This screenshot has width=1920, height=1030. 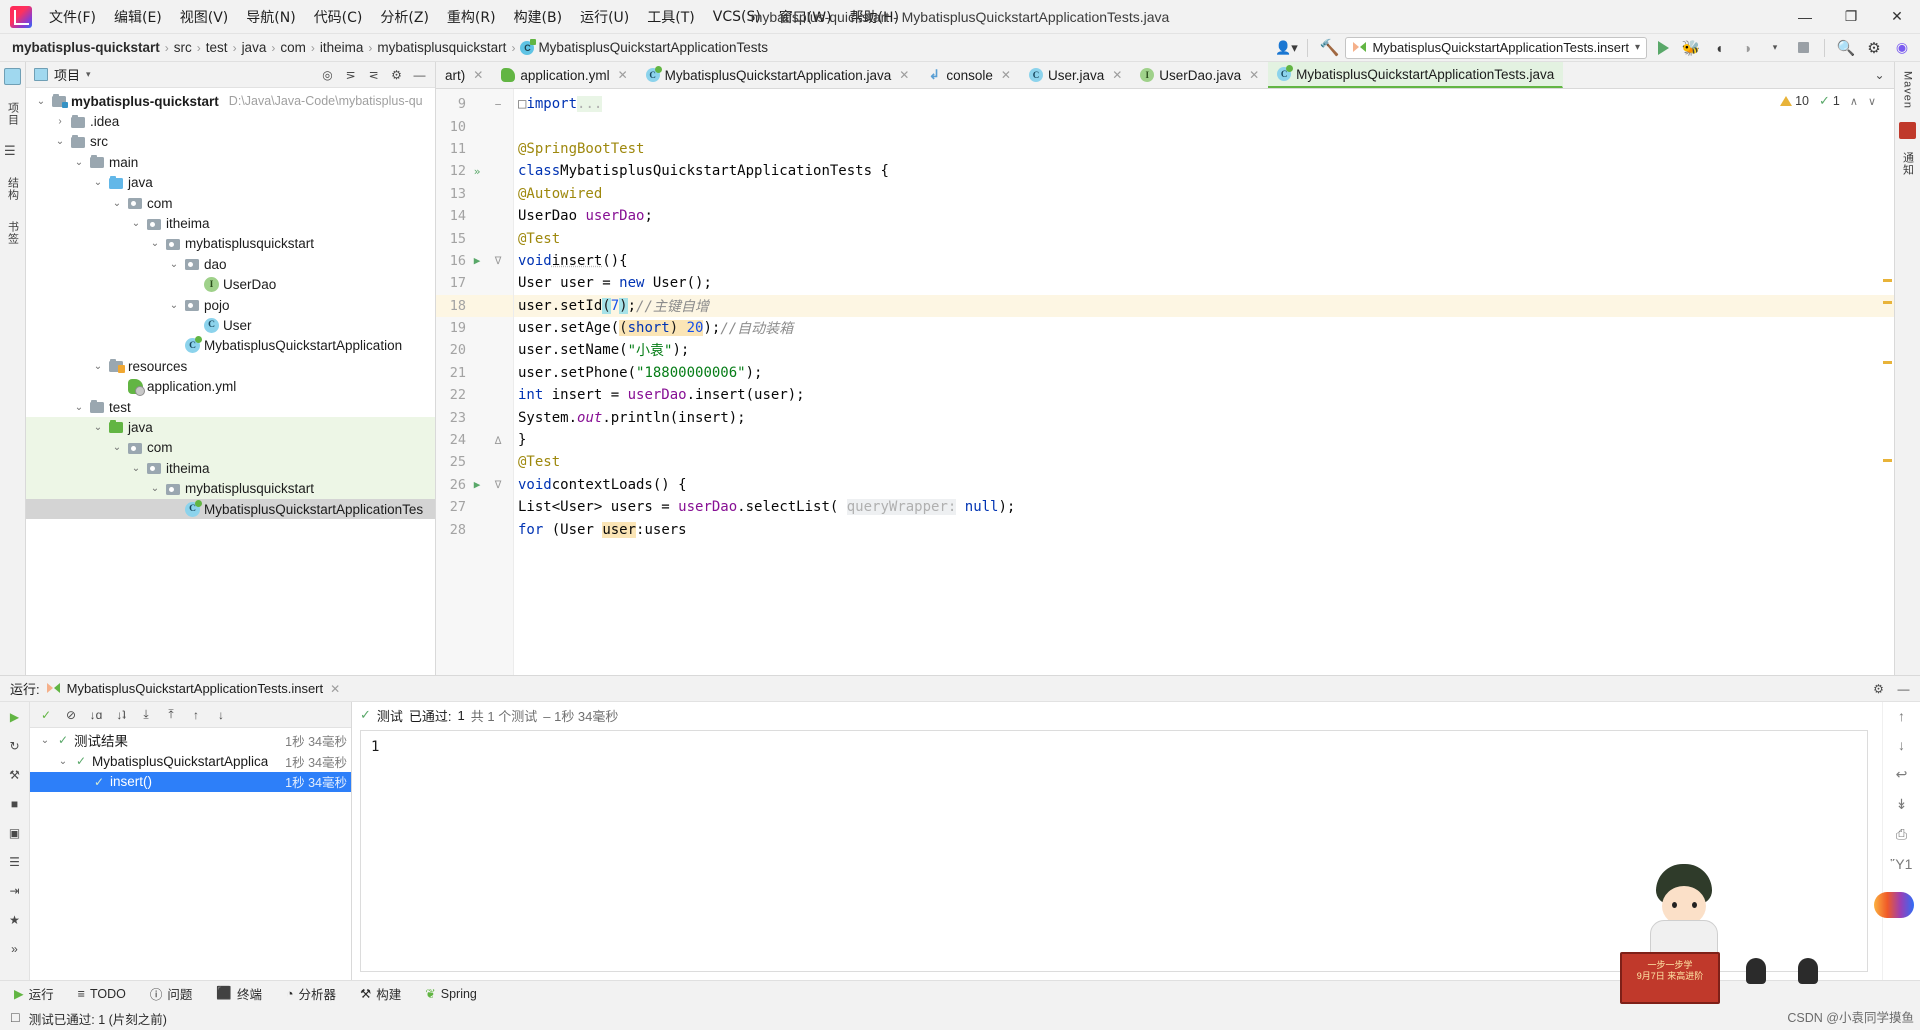 What do you see at coordinates (13, 114) in the screenshot?
I see `rail-label-project: 项目` at bounding box center [13, 114].